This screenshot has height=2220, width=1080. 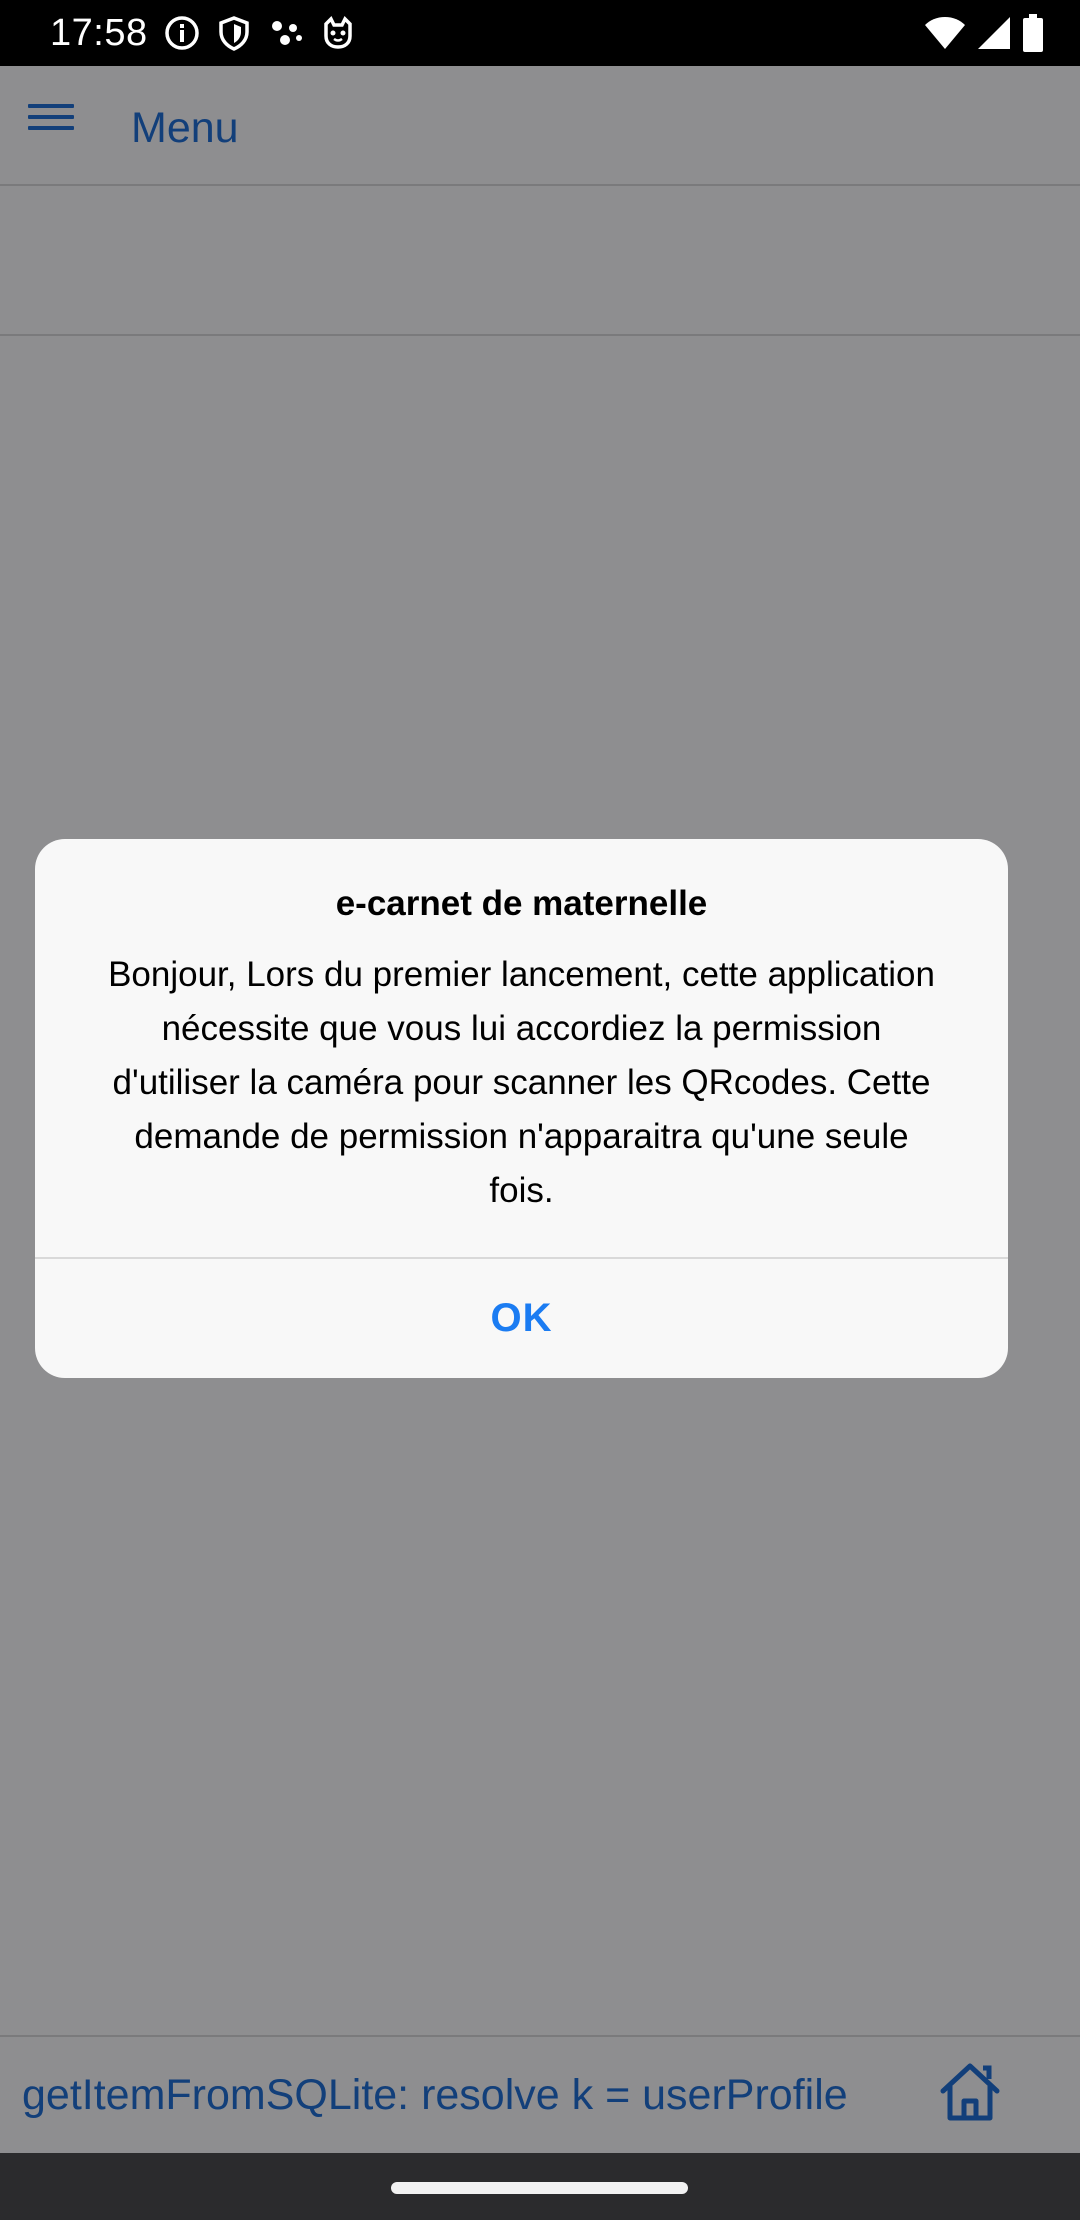 I want to click on home-gesture-handle, so click(x=539, y=2188).